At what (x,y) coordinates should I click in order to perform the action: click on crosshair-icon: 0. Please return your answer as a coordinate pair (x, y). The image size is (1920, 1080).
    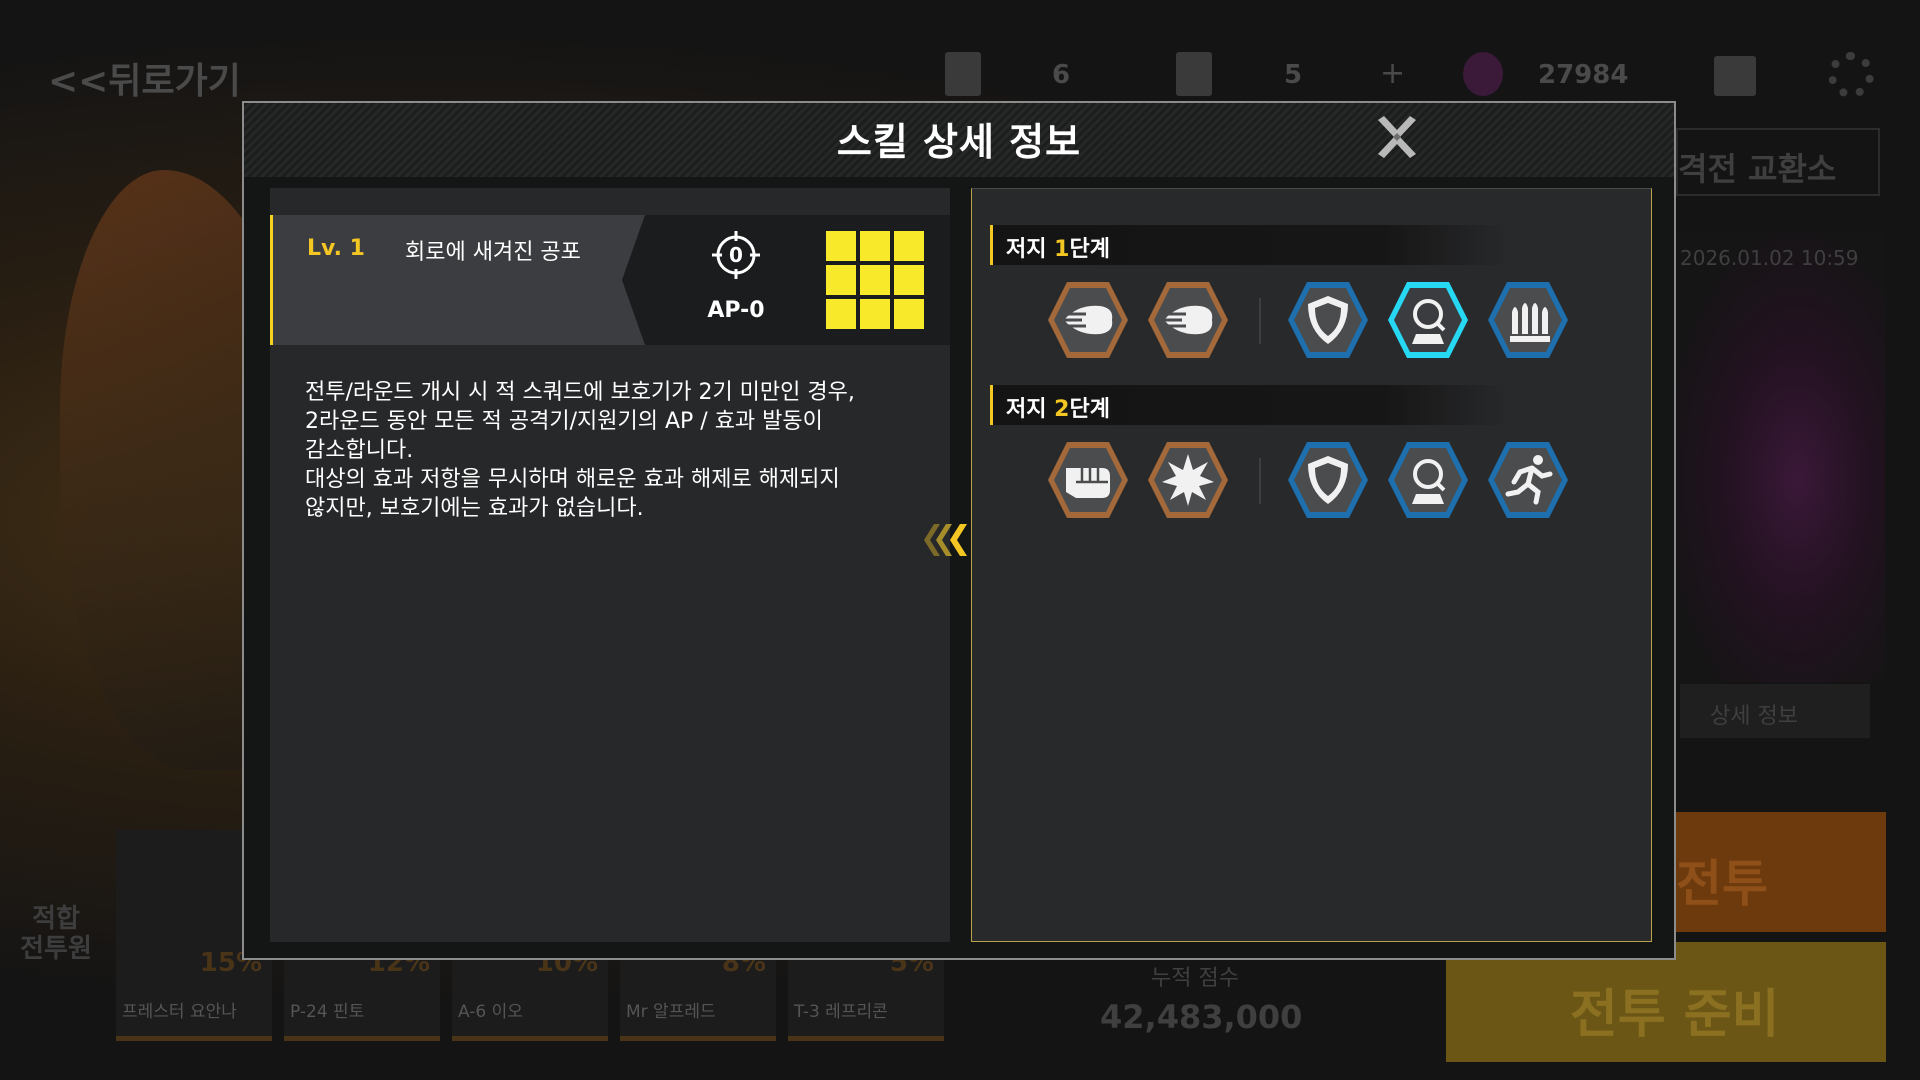
    Looking at the image, I should click on (736, 255).